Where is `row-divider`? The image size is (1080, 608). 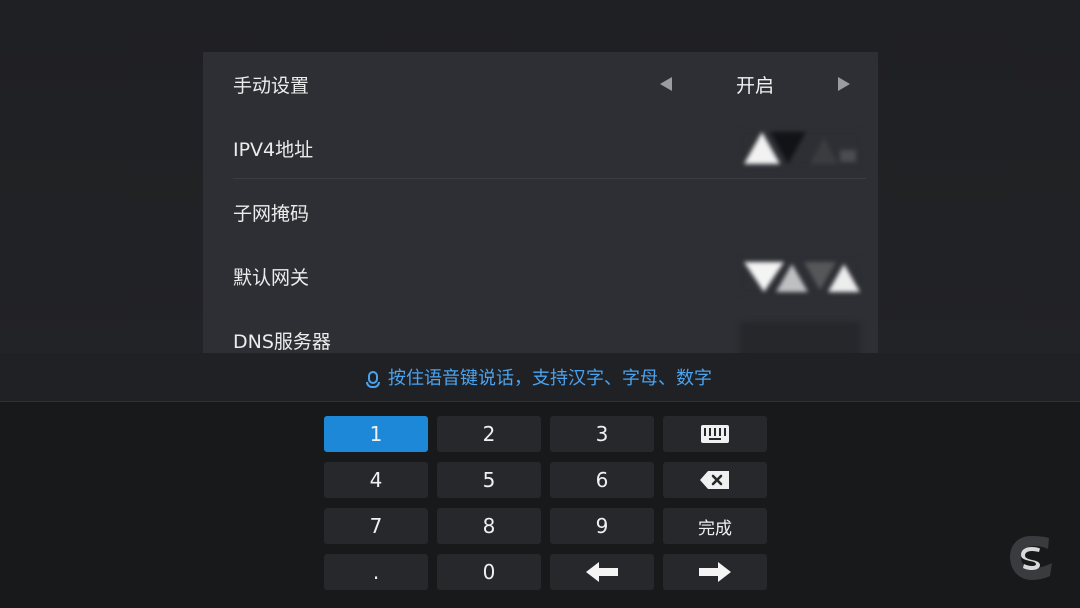 row-divider is located at coordinates (549, 178).